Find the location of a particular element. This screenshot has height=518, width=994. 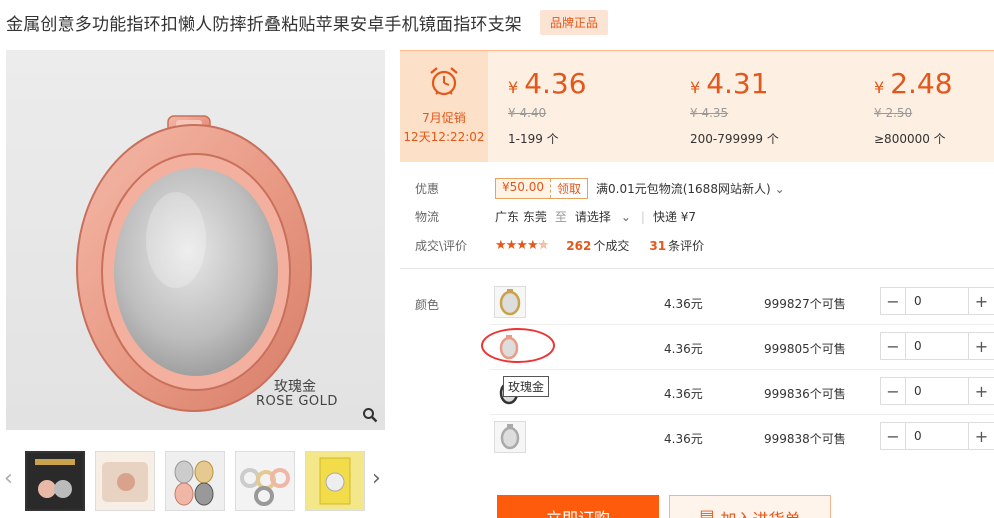

title-row: 金属创意多功能指环扣懒人防摔折叠粘贴苹果安卓手机镜面指环支架 品牌正品 is located at coordinates (307, 22).